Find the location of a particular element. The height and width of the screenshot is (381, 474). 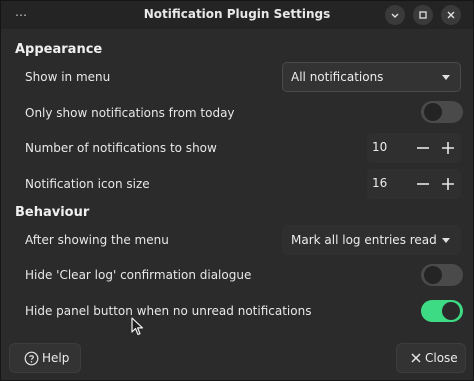

after-showing-dropdown: Mark all log entries read is located at coordinates (371, 240).